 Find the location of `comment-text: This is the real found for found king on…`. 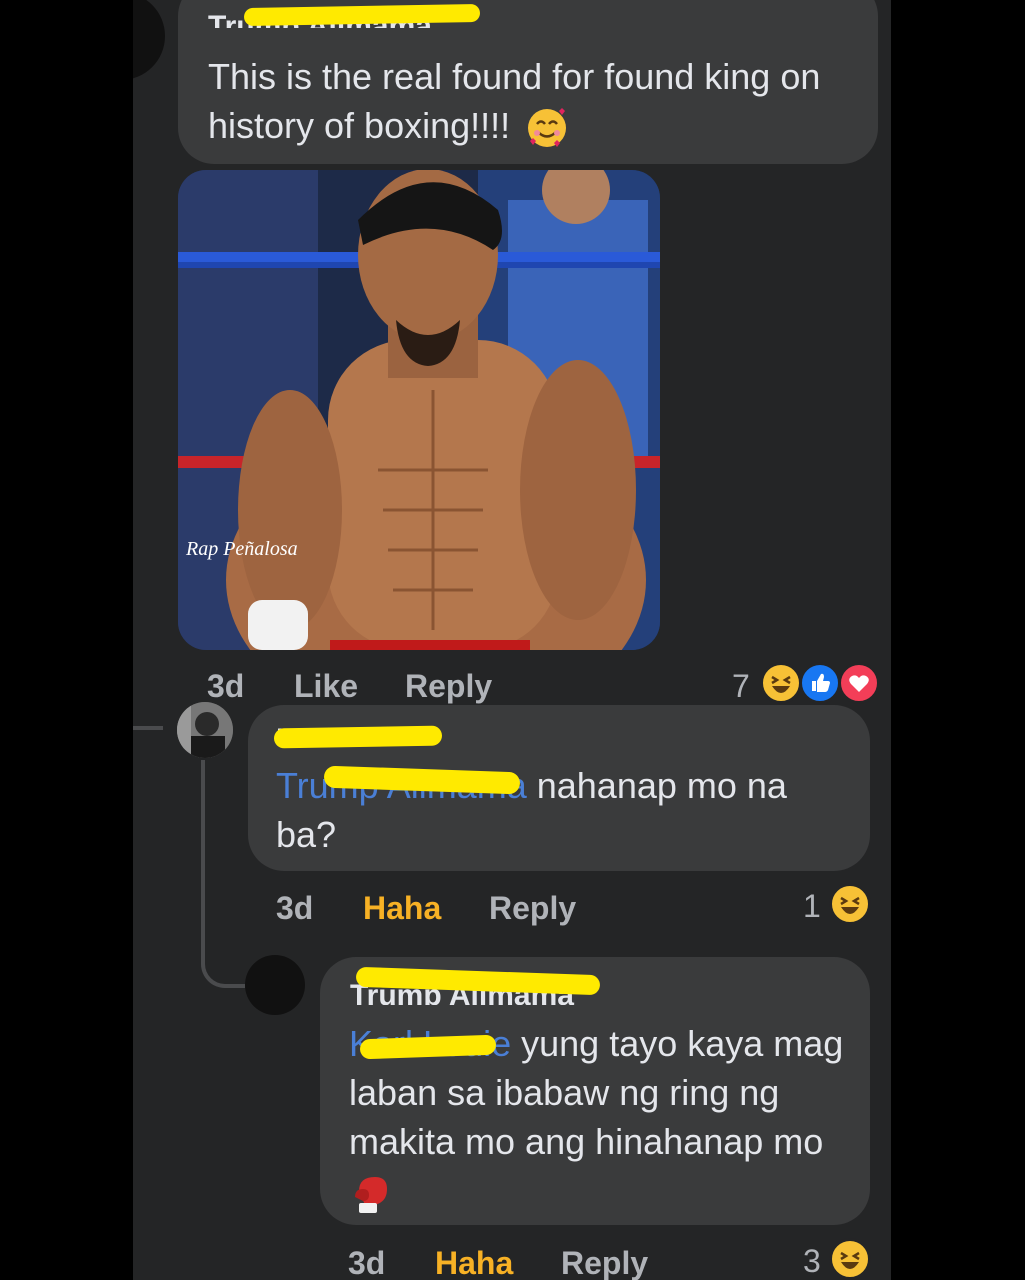

comment-text: This is the real found for found king on… is located at coordinates (528, 101).